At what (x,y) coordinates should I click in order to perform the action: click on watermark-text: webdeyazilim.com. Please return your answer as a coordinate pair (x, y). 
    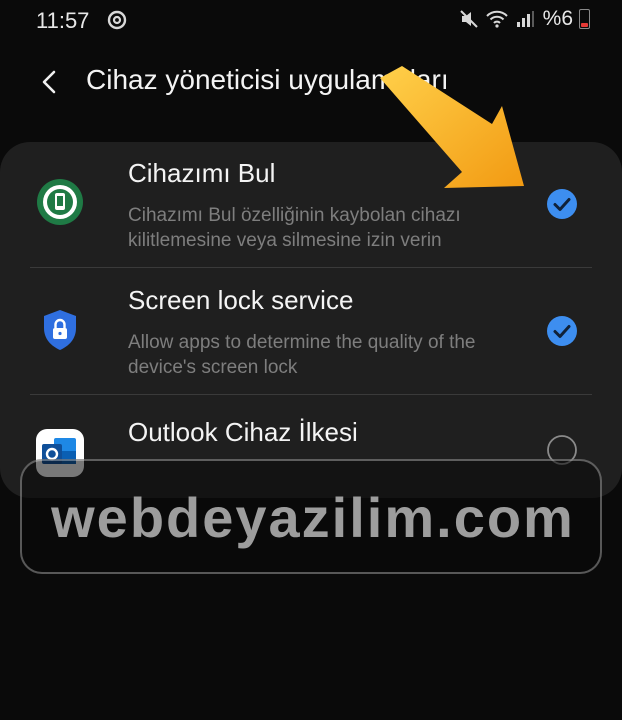
    Looking at the image, I should click on (313, 517).